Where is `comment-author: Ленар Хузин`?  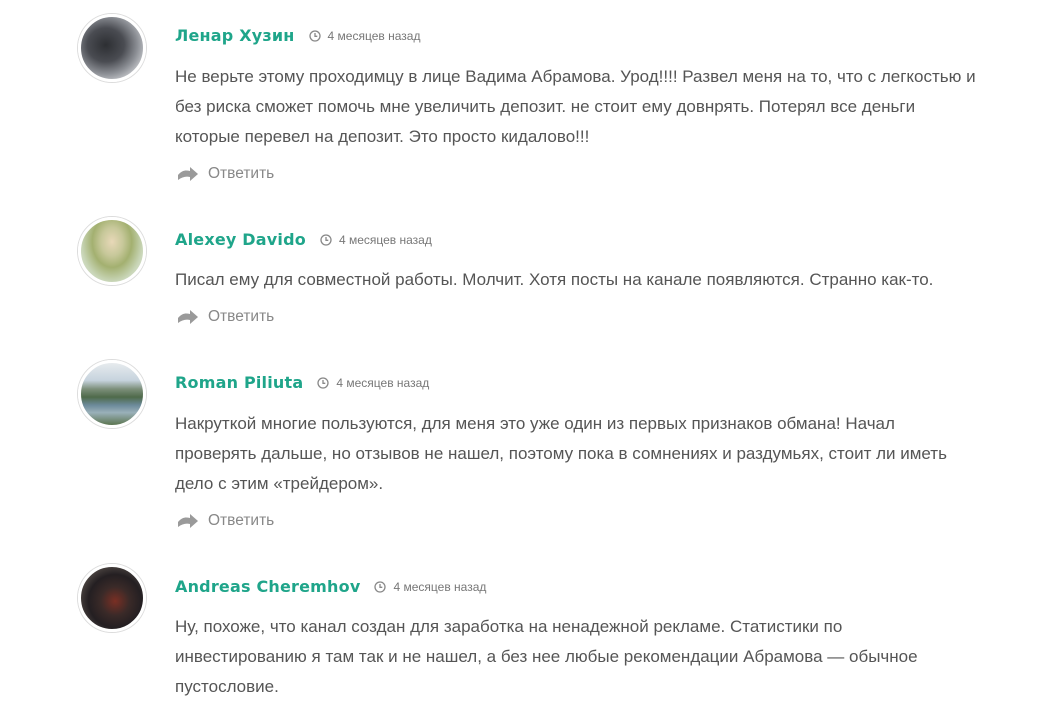 comment-author: Ленар Хузин is located at coordinates (235, 35).